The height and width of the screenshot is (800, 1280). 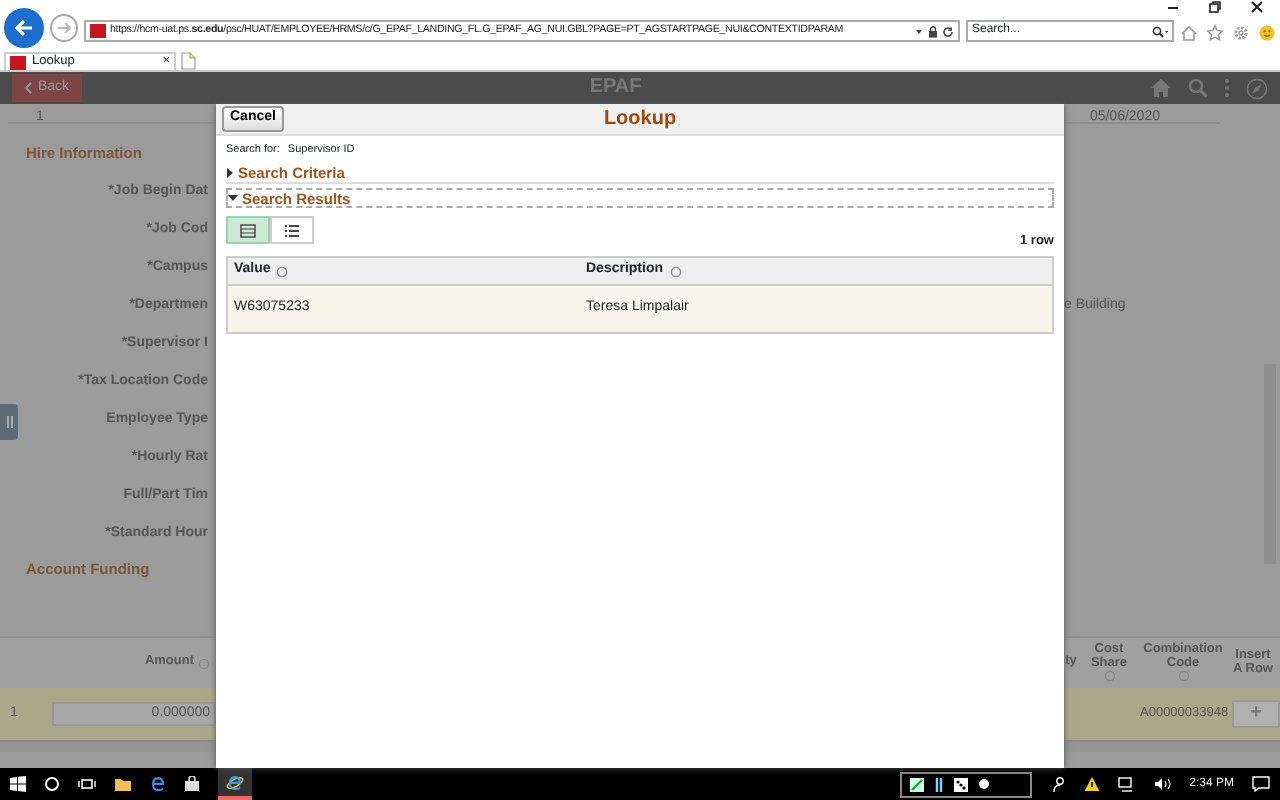 What do you see at coordinates (1257, 7) in the screenshot?
I see `close-icon` at bounding box center [1257, 7].